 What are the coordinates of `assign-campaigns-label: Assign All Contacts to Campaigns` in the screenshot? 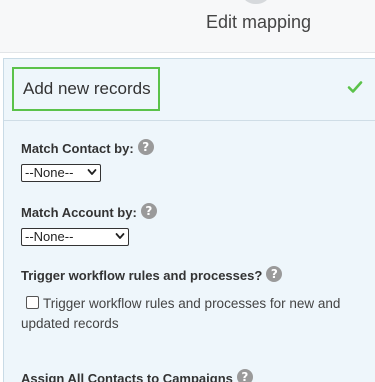 It's located at (127, 376).